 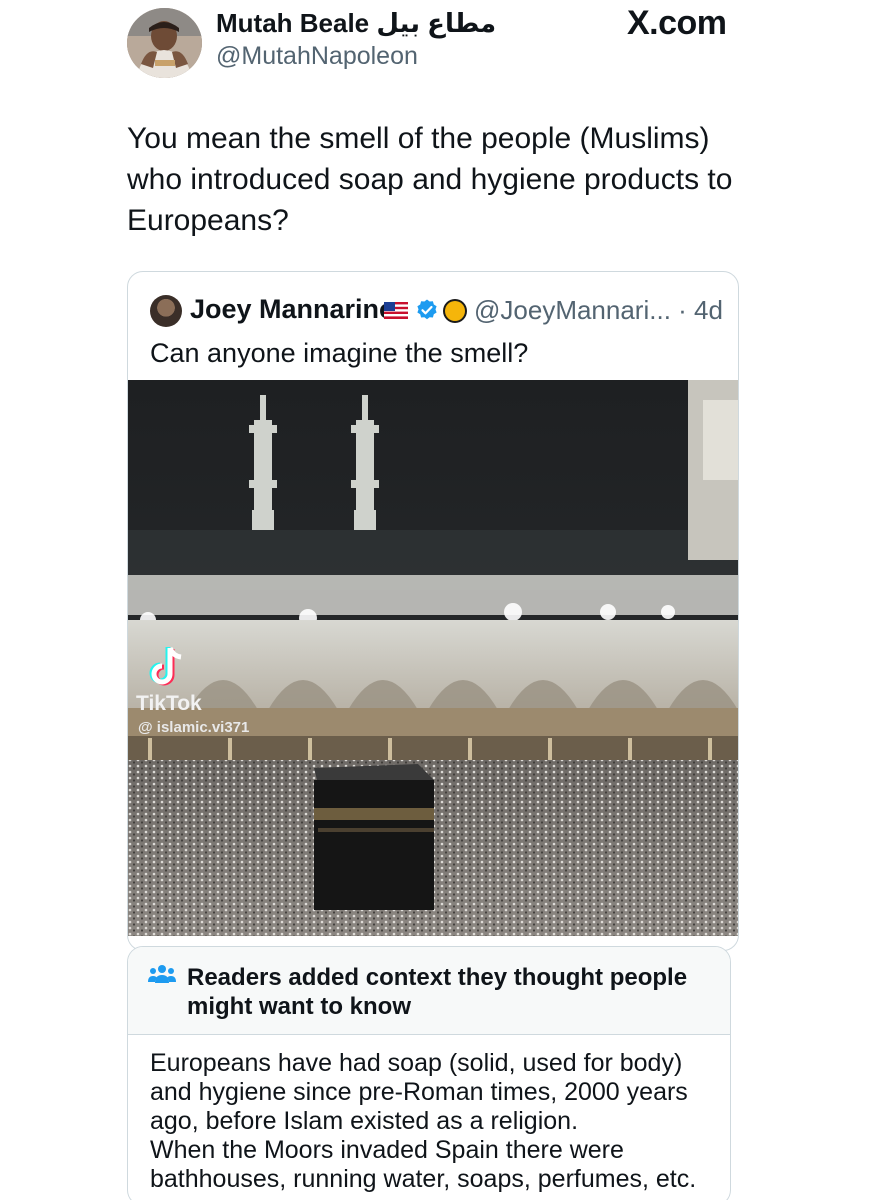 I want to click on quoted-text: Can anyone imagine the smell?, so click(x=339, y=353).